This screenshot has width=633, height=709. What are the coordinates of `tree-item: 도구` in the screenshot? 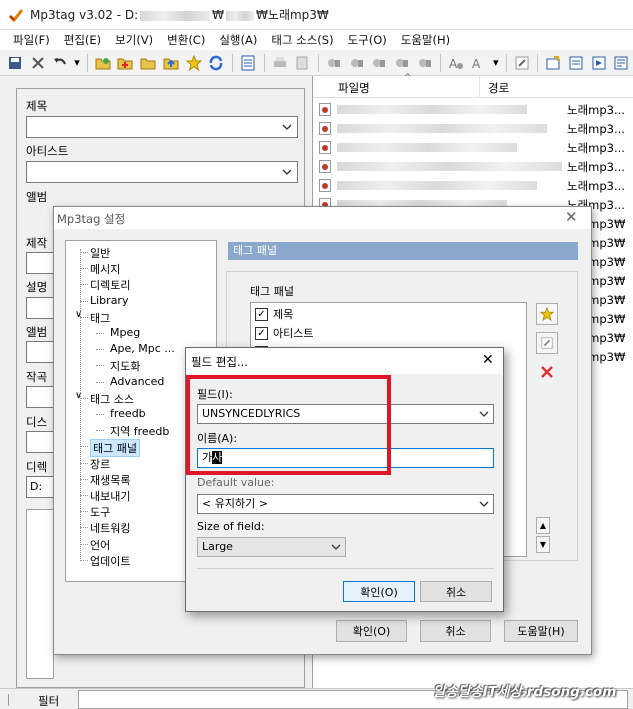 It's located at (100, 512).